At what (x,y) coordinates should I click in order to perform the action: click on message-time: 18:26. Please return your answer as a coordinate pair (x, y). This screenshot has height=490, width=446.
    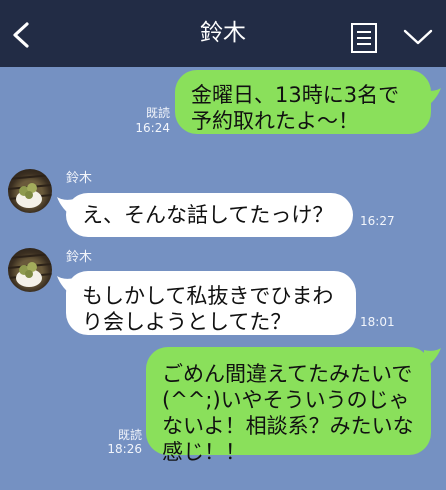
    Looking at the image, I should click on (124, 449).